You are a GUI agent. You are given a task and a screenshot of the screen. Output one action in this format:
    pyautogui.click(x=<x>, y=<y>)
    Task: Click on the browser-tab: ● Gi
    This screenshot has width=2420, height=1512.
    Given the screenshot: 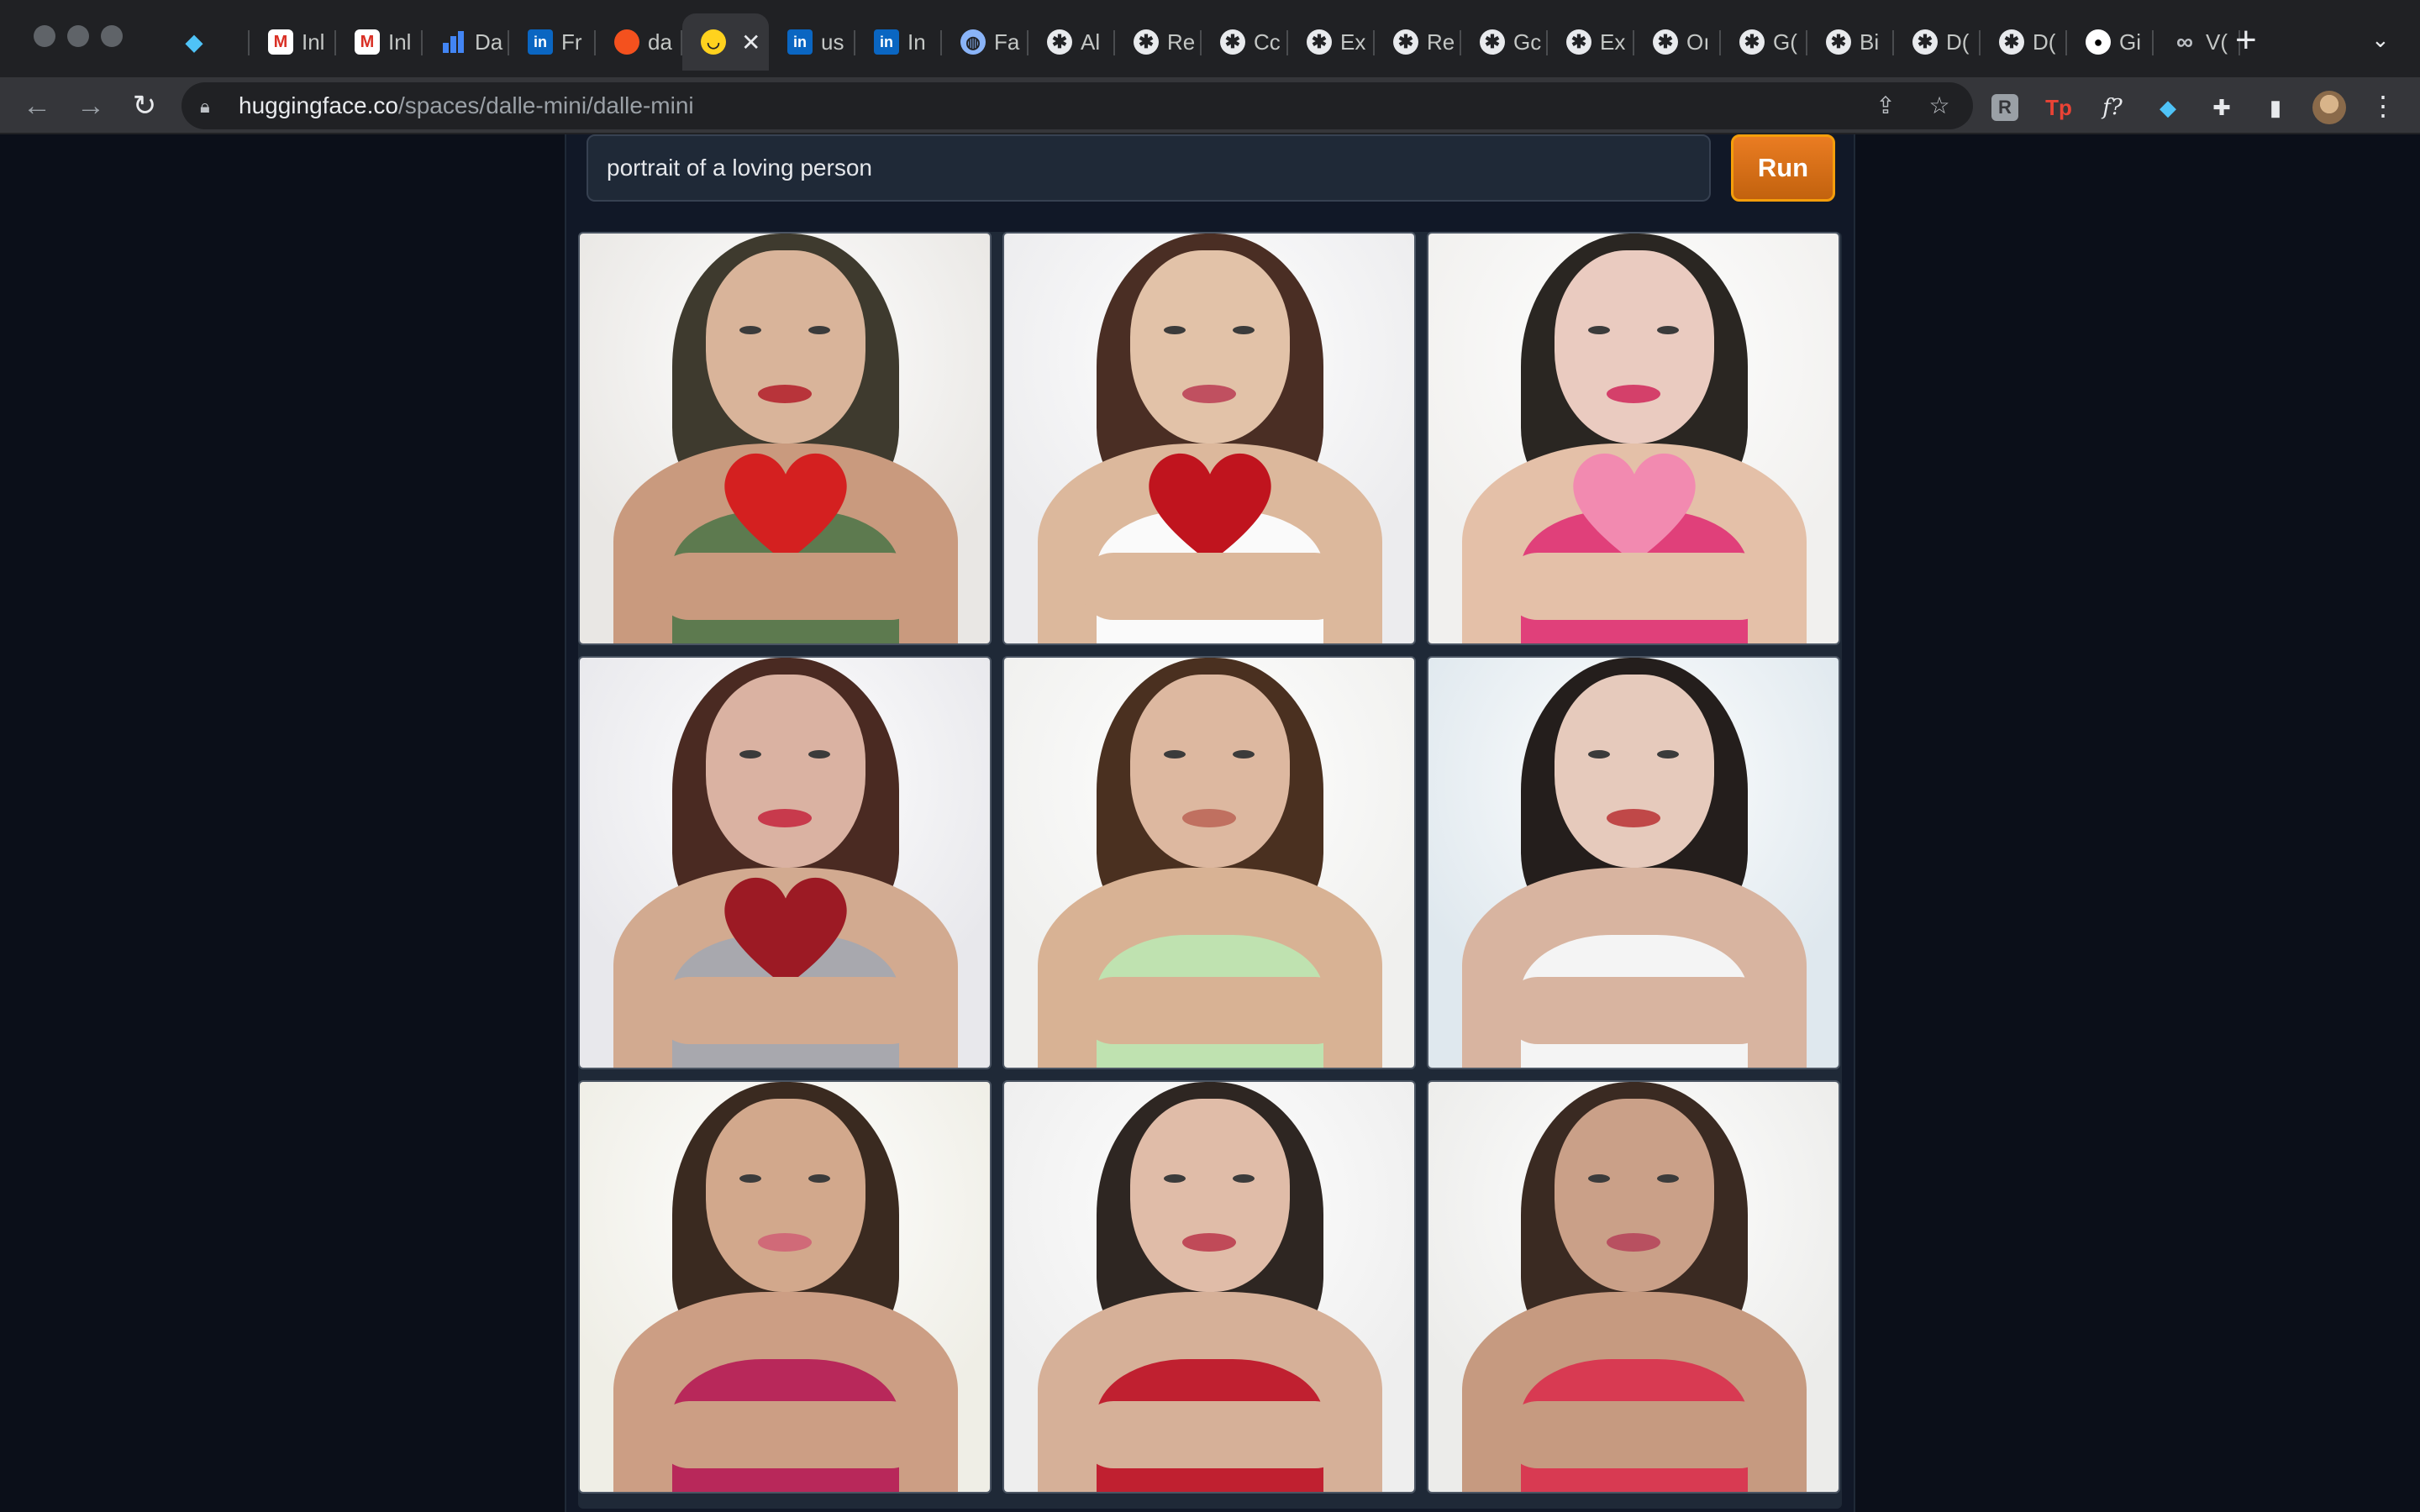 What is the action you would take?
    pyautogui.click(x=2110, y=42)
    